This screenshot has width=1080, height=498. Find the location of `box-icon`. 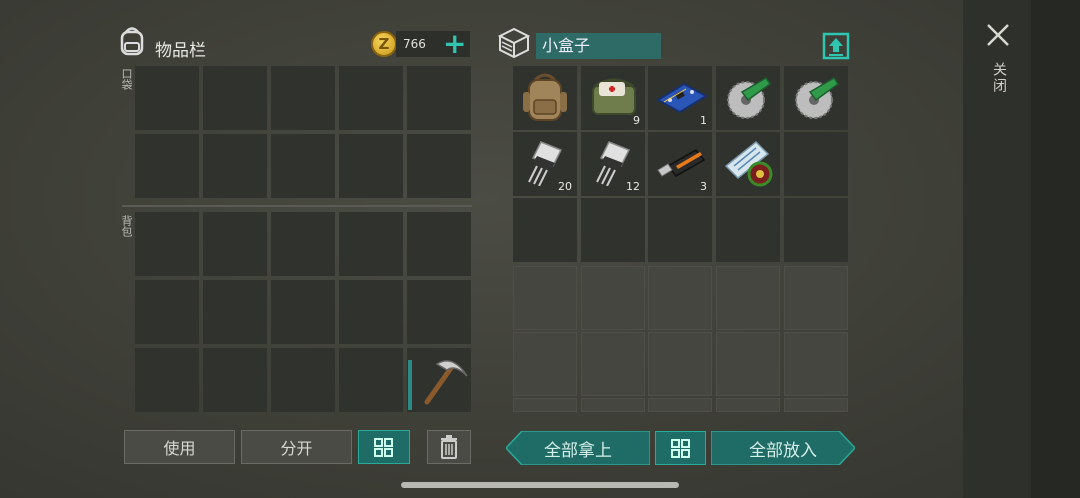

box-icon is located at coordinates (514, 43).